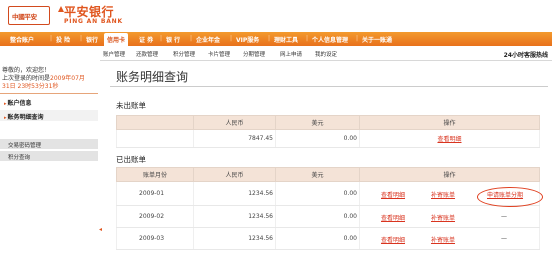 This screenshot has height=265, width=552. I want to click on welcome-message: 尊敬的，欢迎您！ 上次登录的时间是2009年07月 31日 23时53分31秒, so click(50, 79).